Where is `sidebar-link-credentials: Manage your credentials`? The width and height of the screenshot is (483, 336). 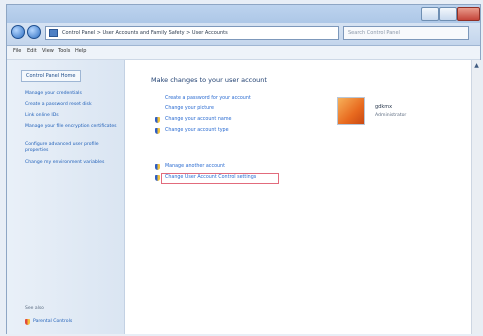 sidebar-link-credentials: Manage your credentials is located at coordinates (71, 94).